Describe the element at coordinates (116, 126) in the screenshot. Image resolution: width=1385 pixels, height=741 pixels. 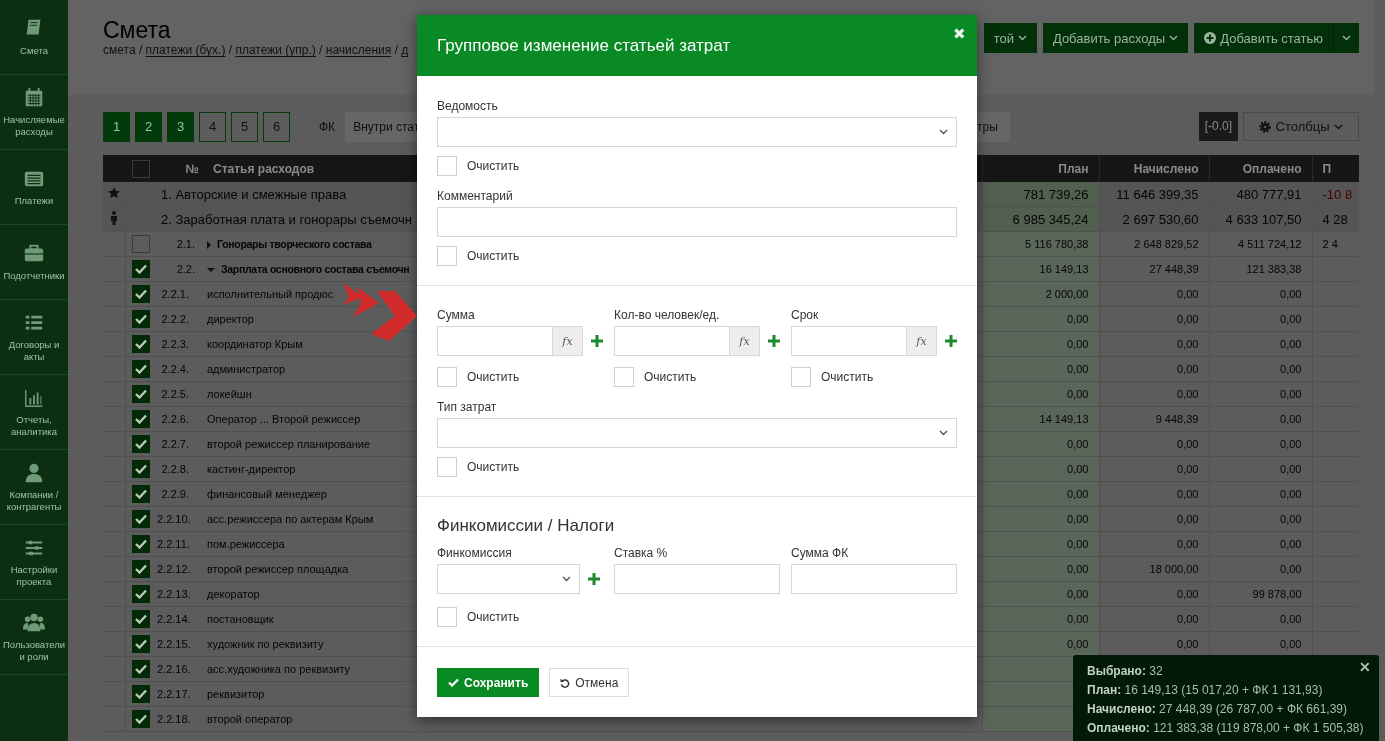
I see `page-button: 1` at that location.